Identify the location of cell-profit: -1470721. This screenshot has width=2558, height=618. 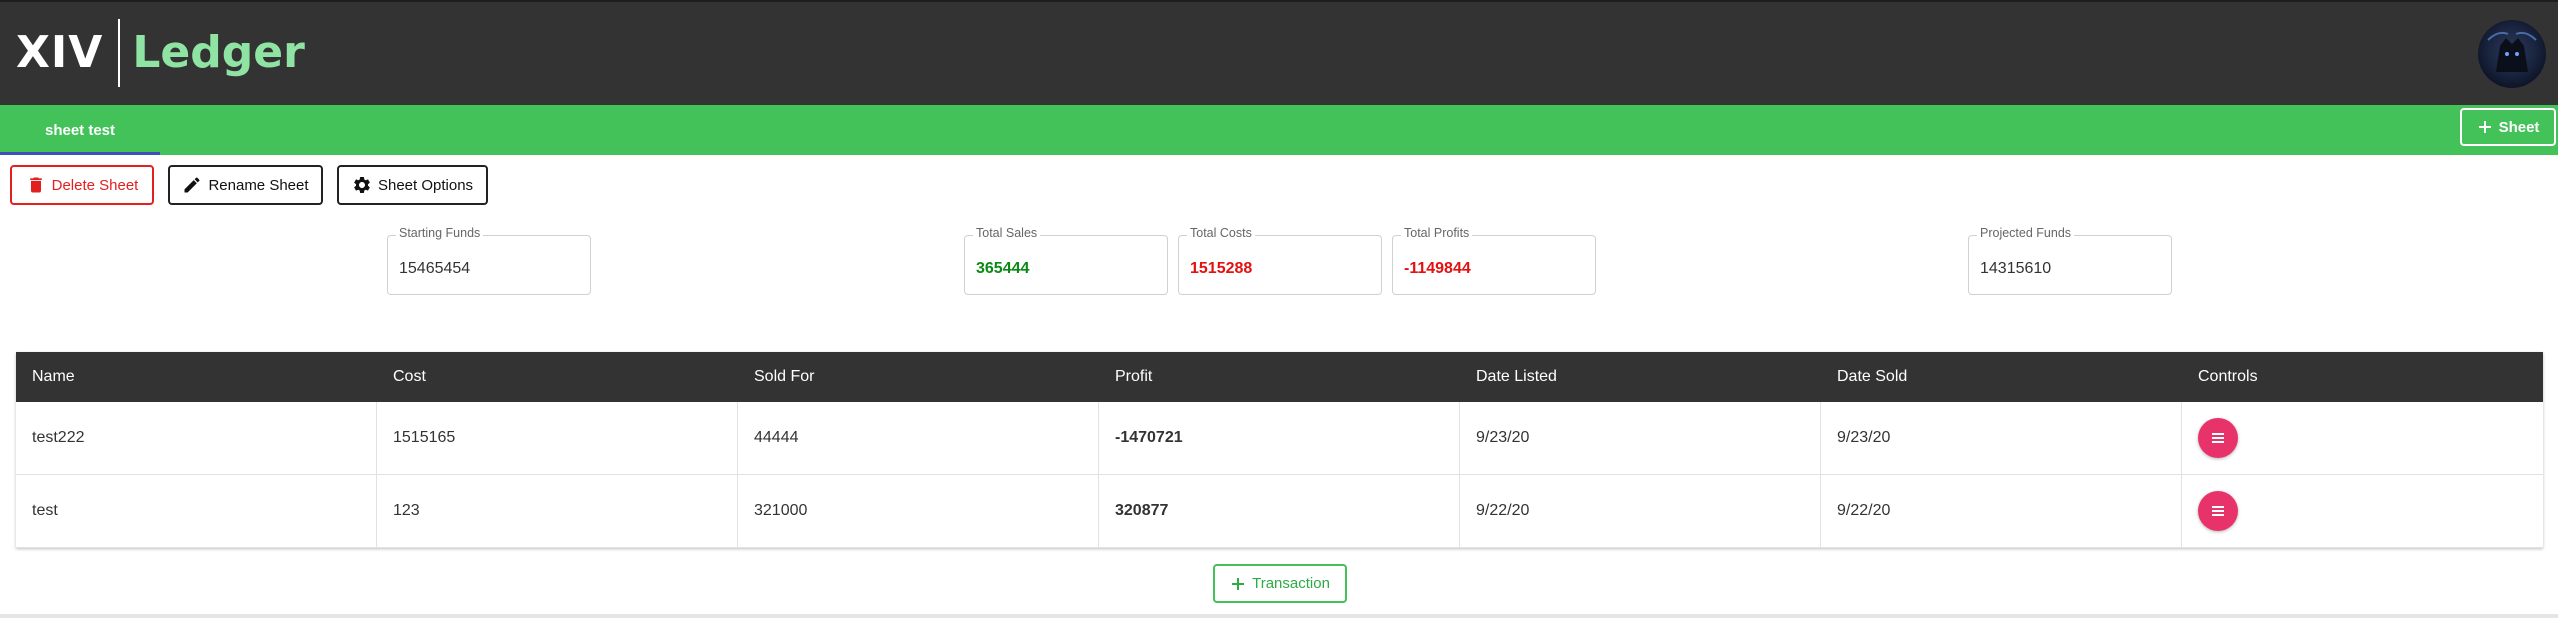
(1279, 438).